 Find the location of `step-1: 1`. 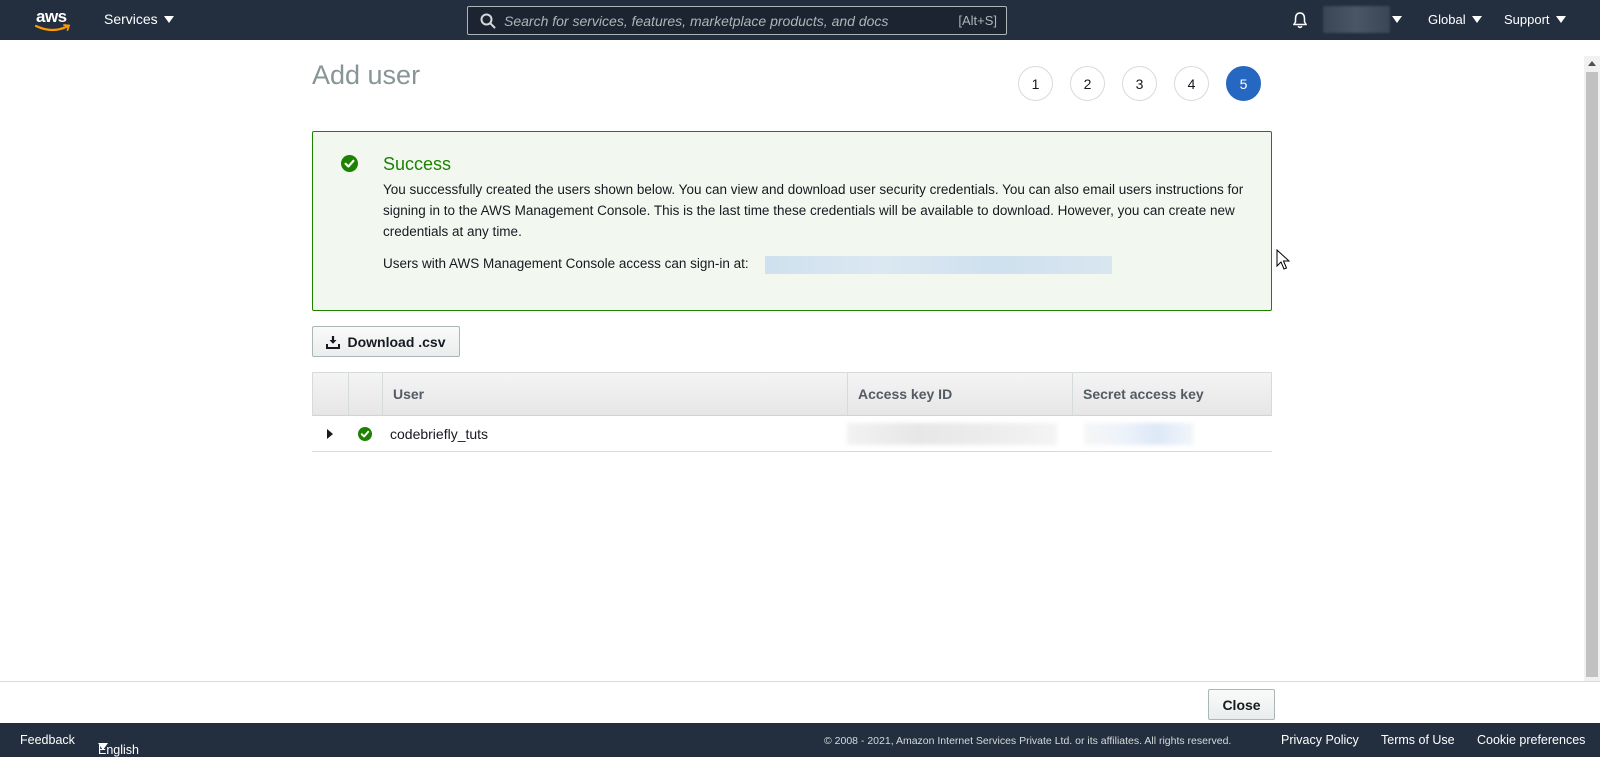

step-1: 1 is located at coordinates (1035, 83).